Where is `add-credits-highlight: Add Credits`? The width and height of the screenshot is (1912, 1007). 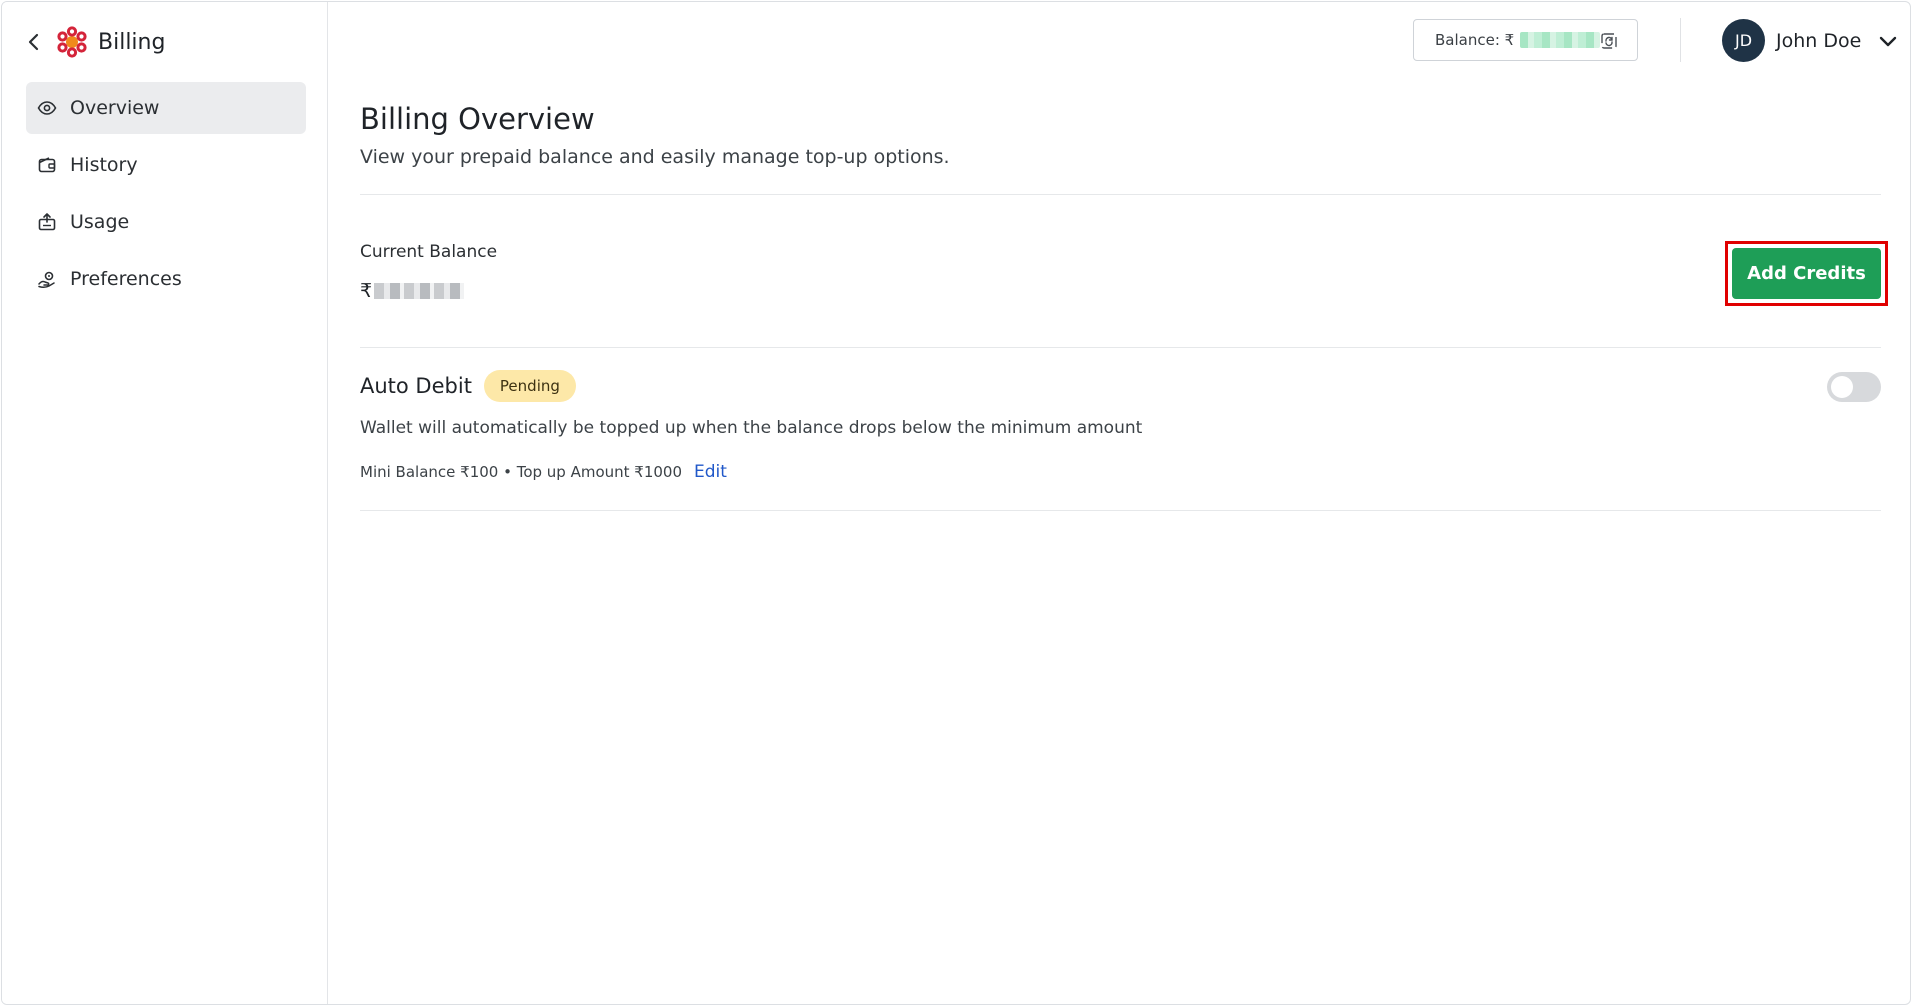 add-credits-highlight: Add Credits is located at coordinates (1806, 273).